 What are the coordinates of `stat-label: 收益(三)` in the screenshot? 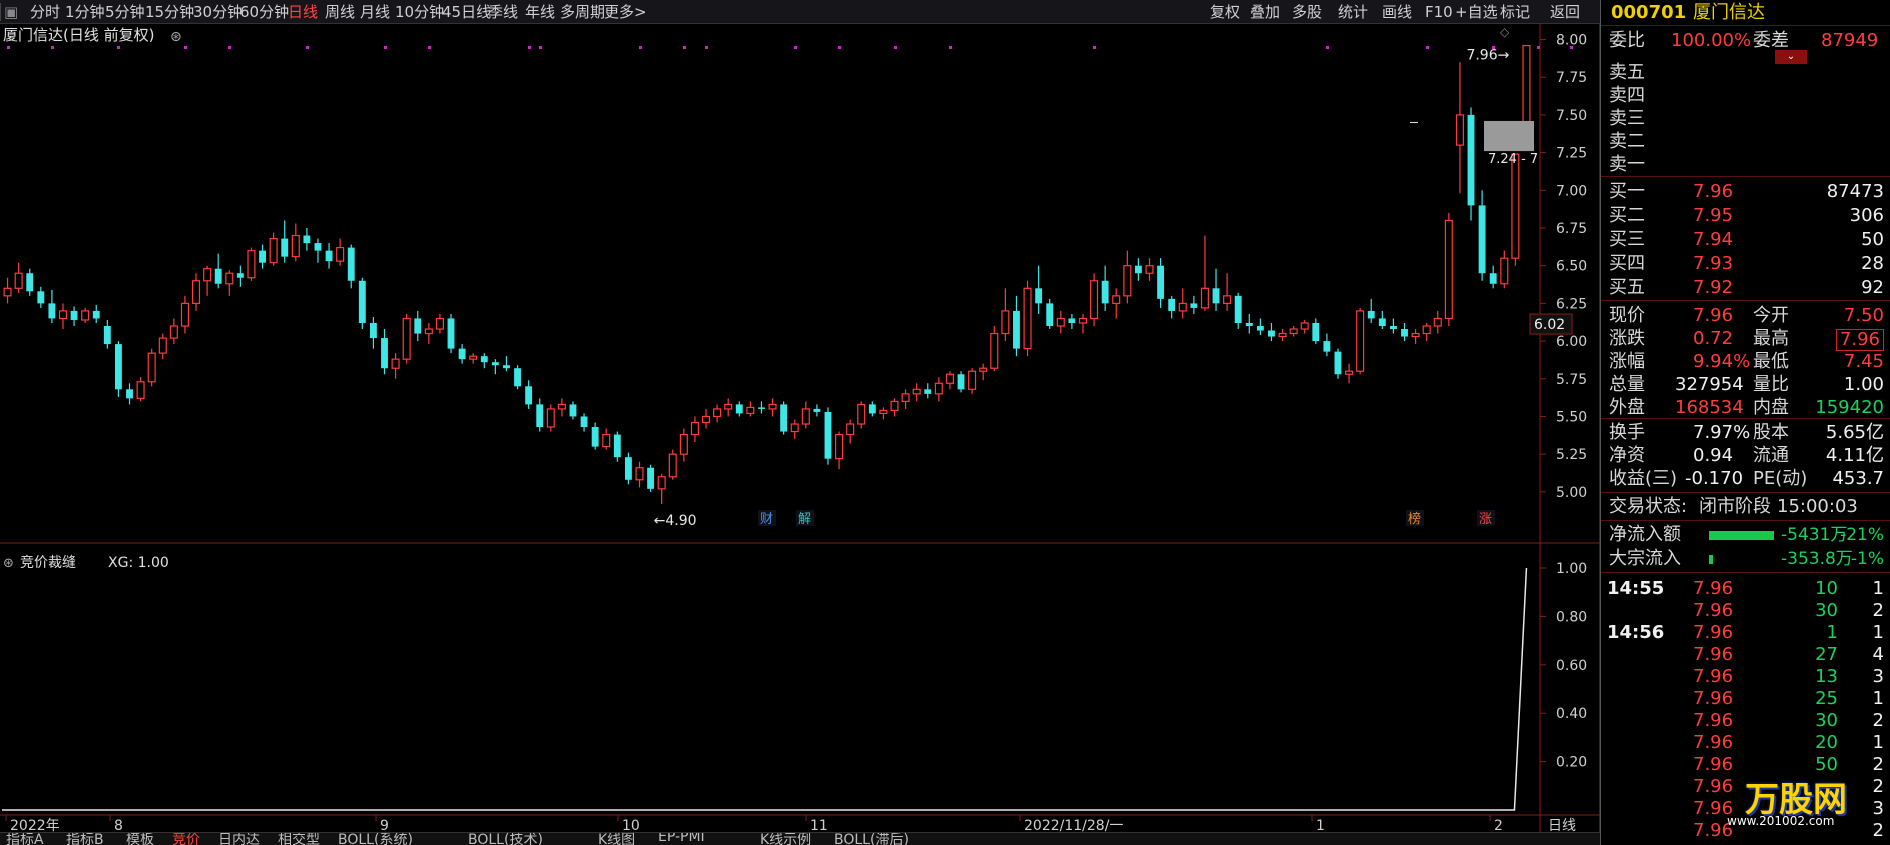 It's located at (1643, 478).